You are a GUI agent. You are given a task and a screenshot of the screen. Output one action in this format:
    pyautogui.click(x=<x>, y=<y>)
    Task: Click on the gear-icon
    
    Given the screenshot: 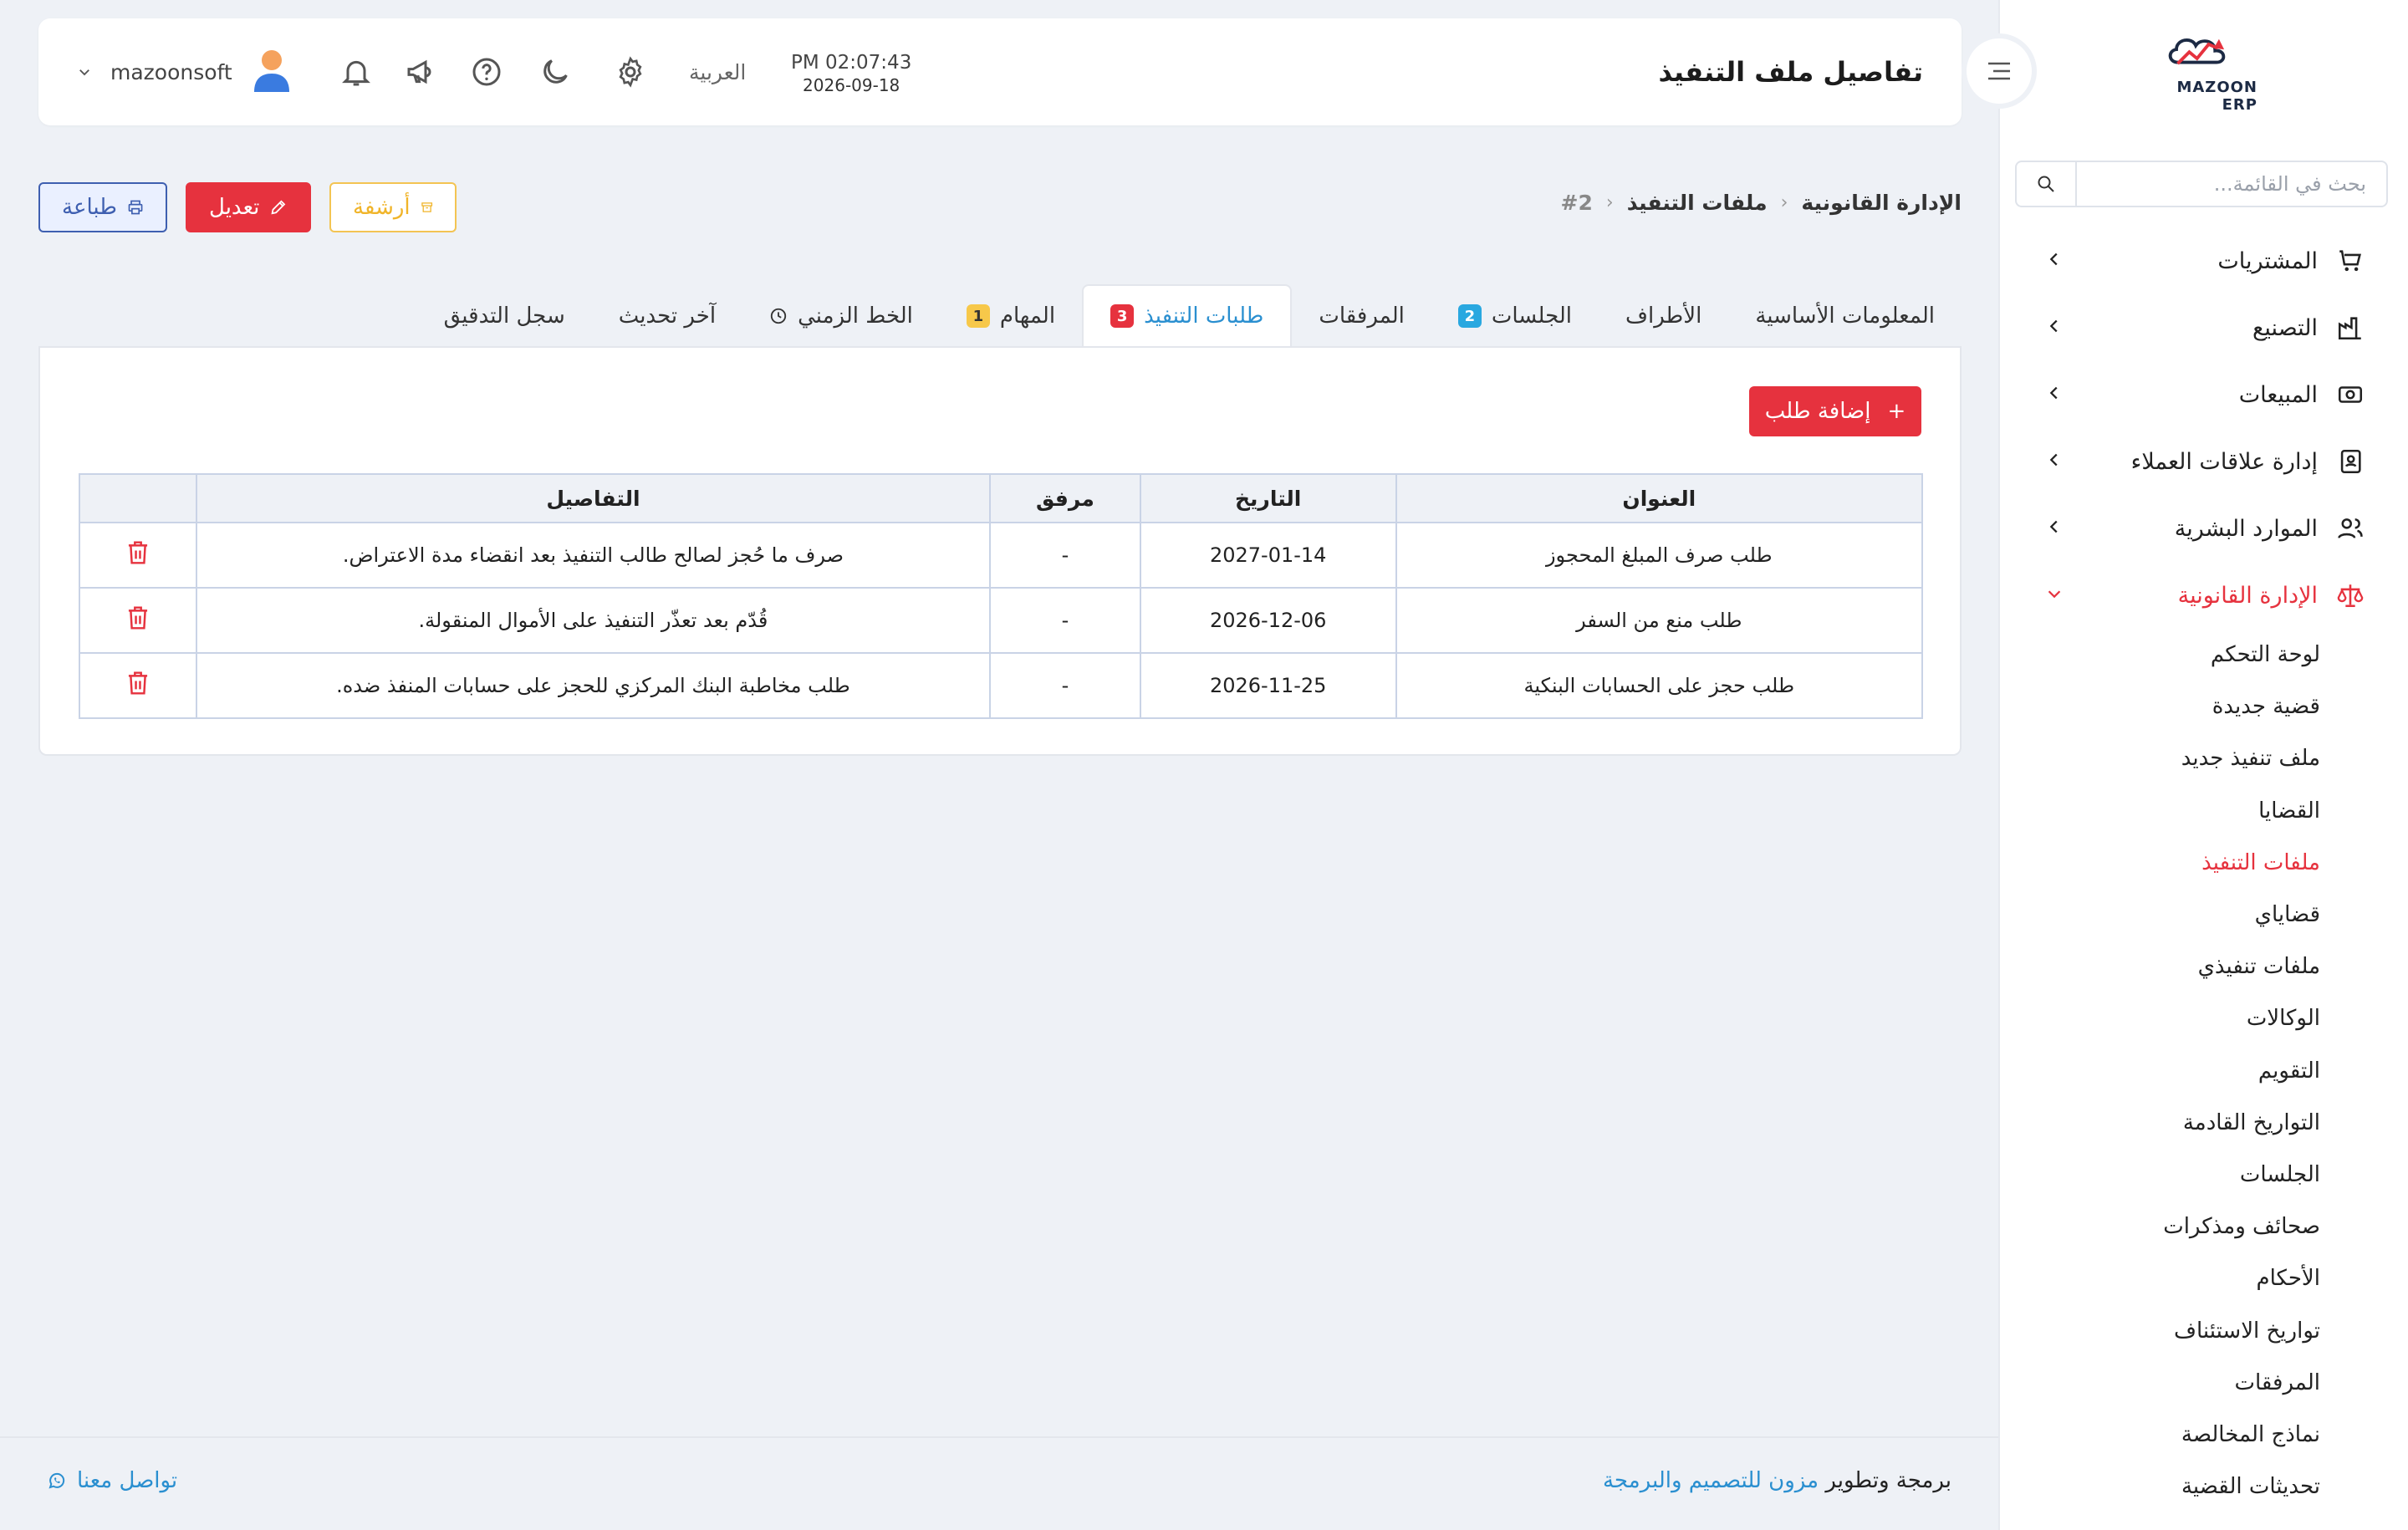 What is the action you would take?
    pyautogui.click(x=631, y=72)
    